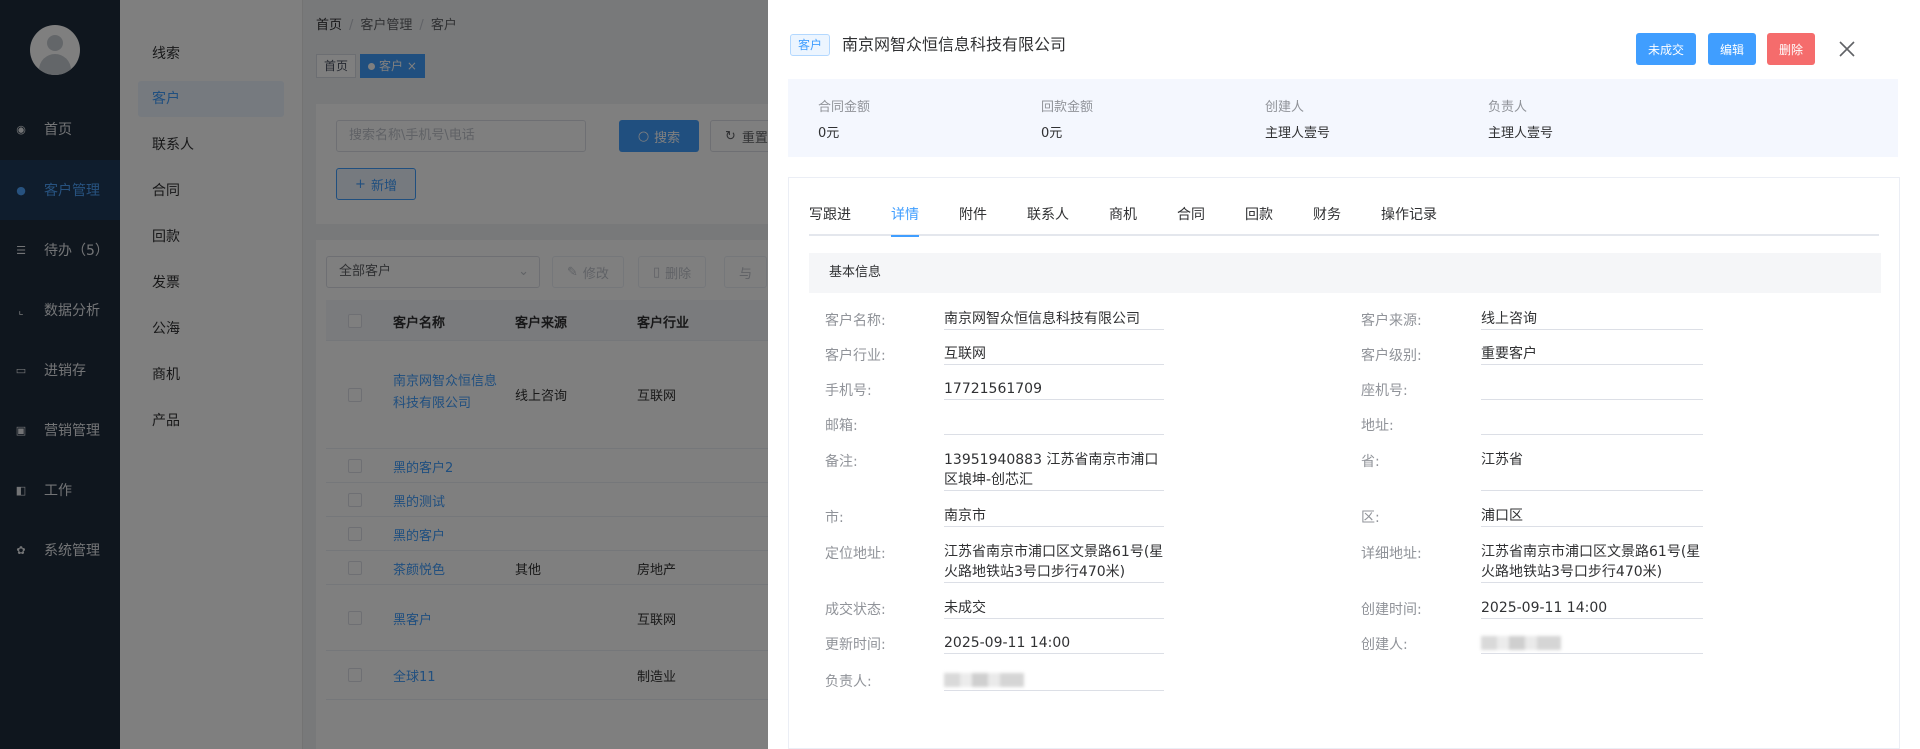 The width and height of the screenshot is (1920, 749). I want to click on field-location-address: 江苏省南京市浦口区文景路61号(星火路地铁站3号口步行470米), so click(1054, 562).